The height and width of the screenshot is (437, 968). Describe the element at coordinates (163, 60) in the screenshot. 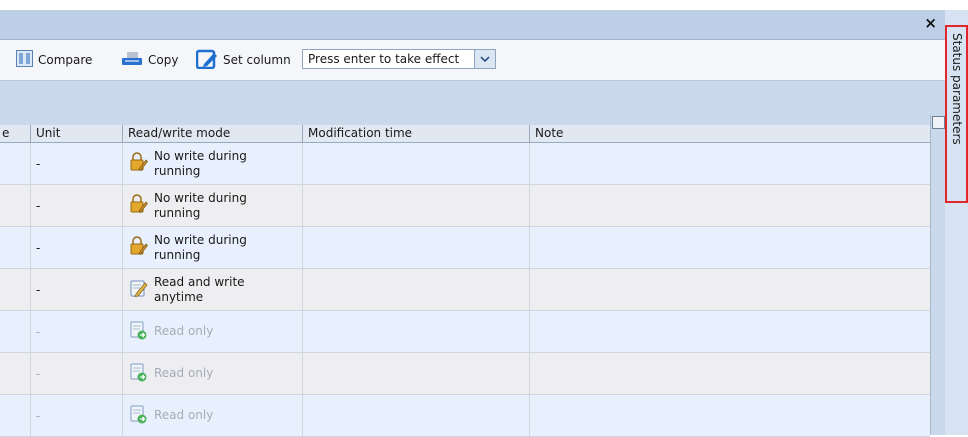

I see `copy-label: Copy` at that location.